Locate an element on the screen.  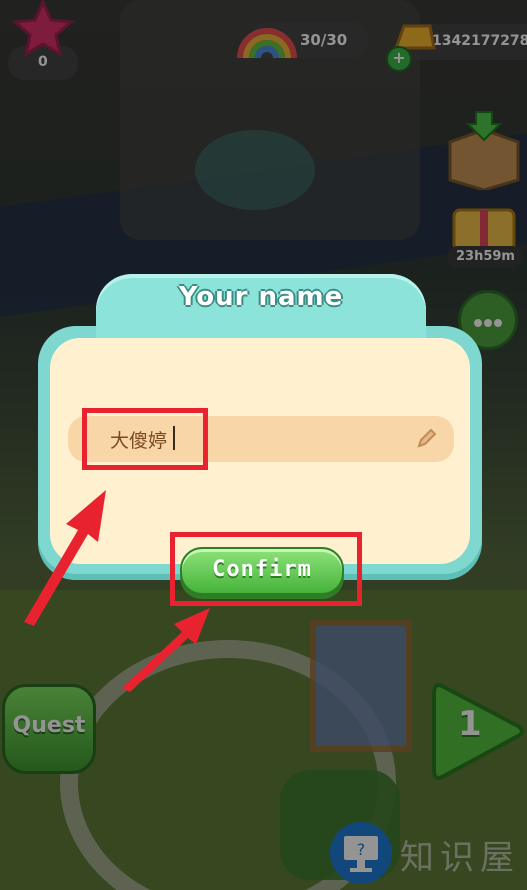
arrow-to-name-input is located at coordinates (68, 557).